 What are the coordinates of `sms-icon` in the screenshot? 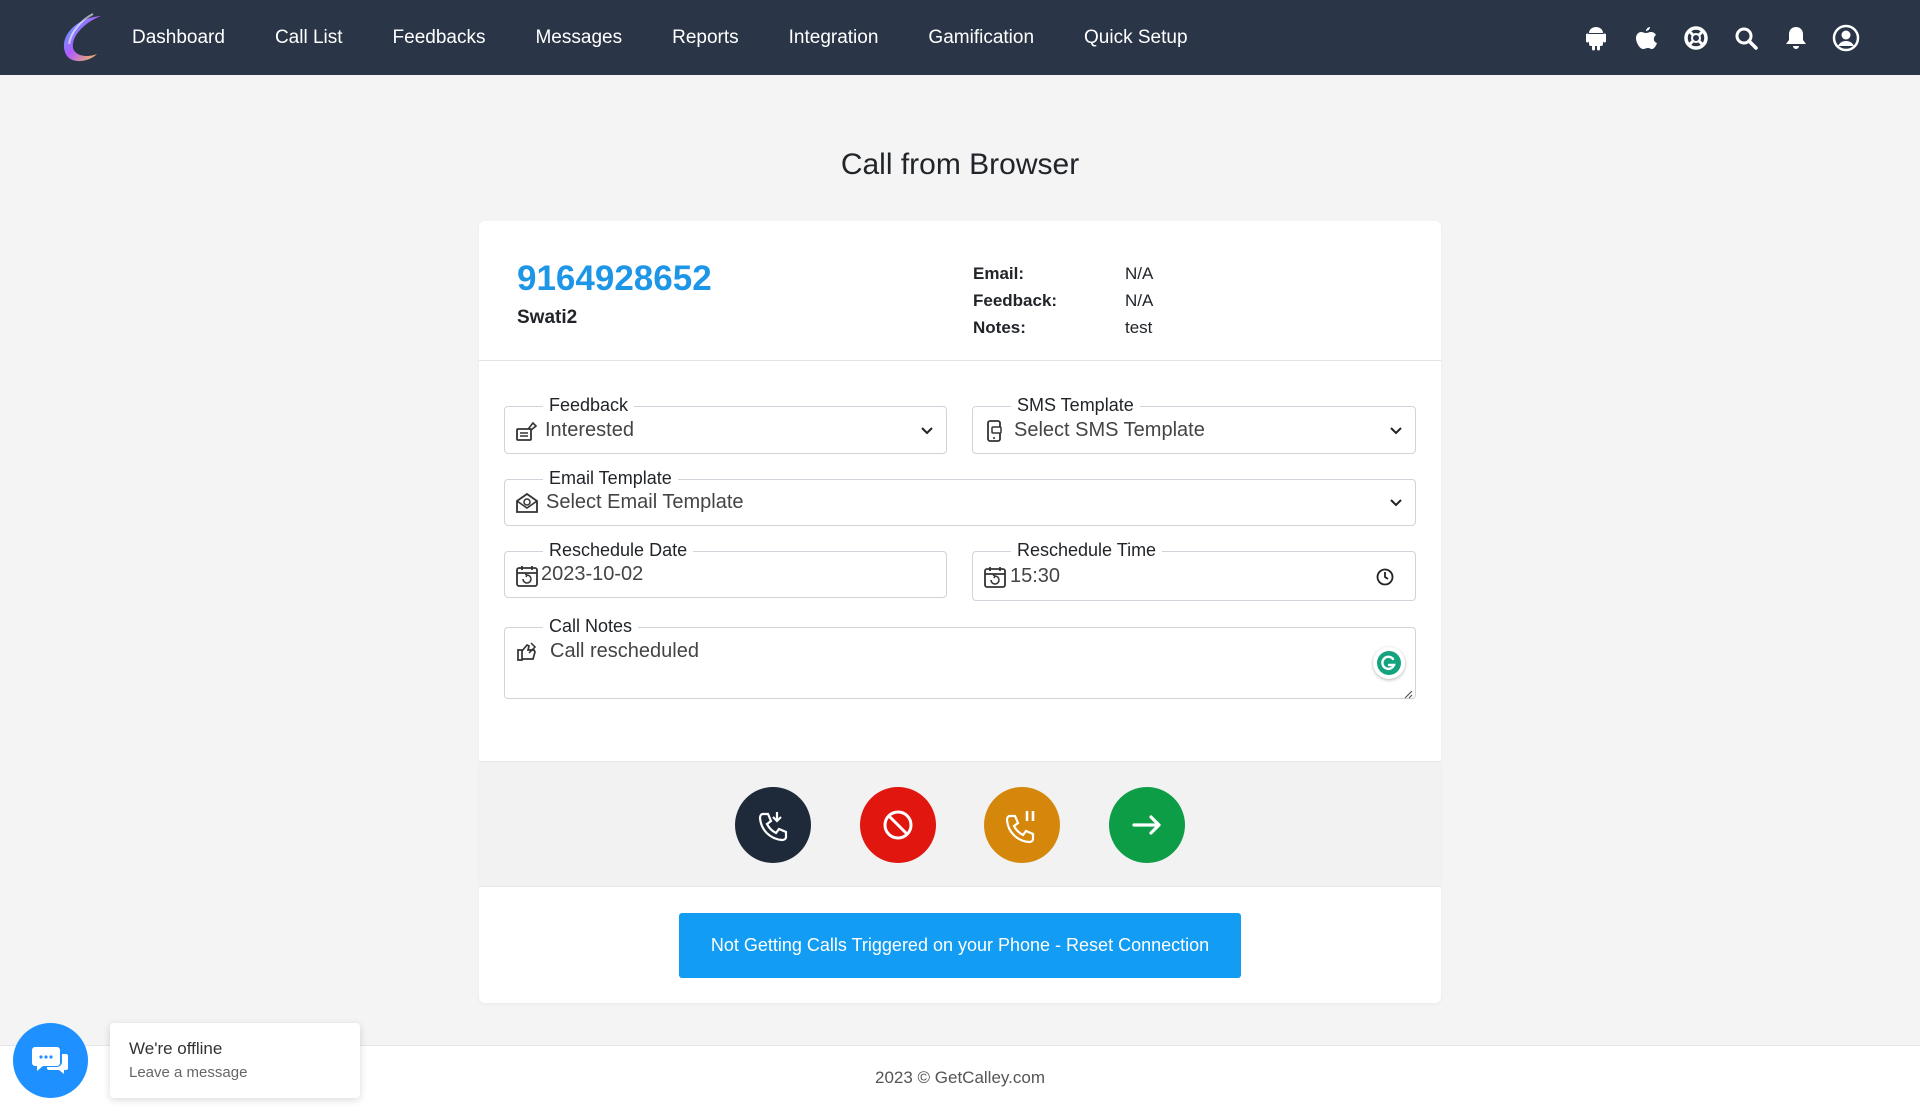 It's located at (995, 431).